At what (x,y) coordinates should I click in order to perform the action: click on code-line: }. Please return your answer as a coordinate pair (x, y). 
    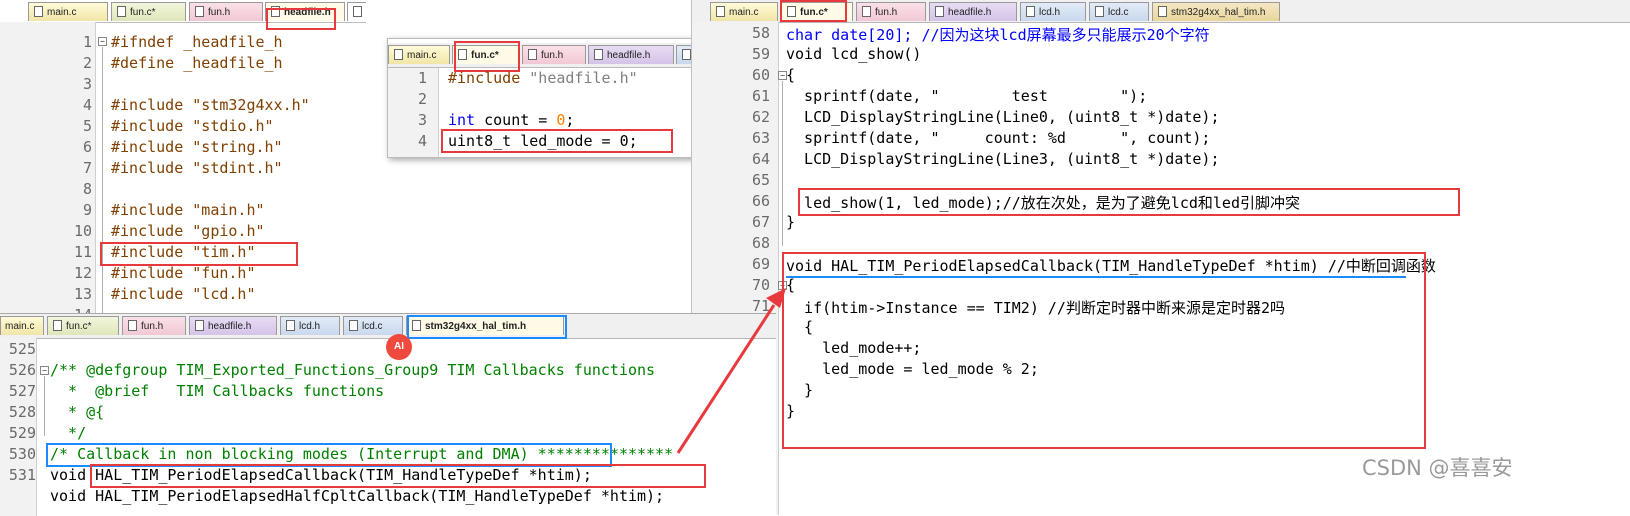
    Looking at the image, I should click on (790, 222).